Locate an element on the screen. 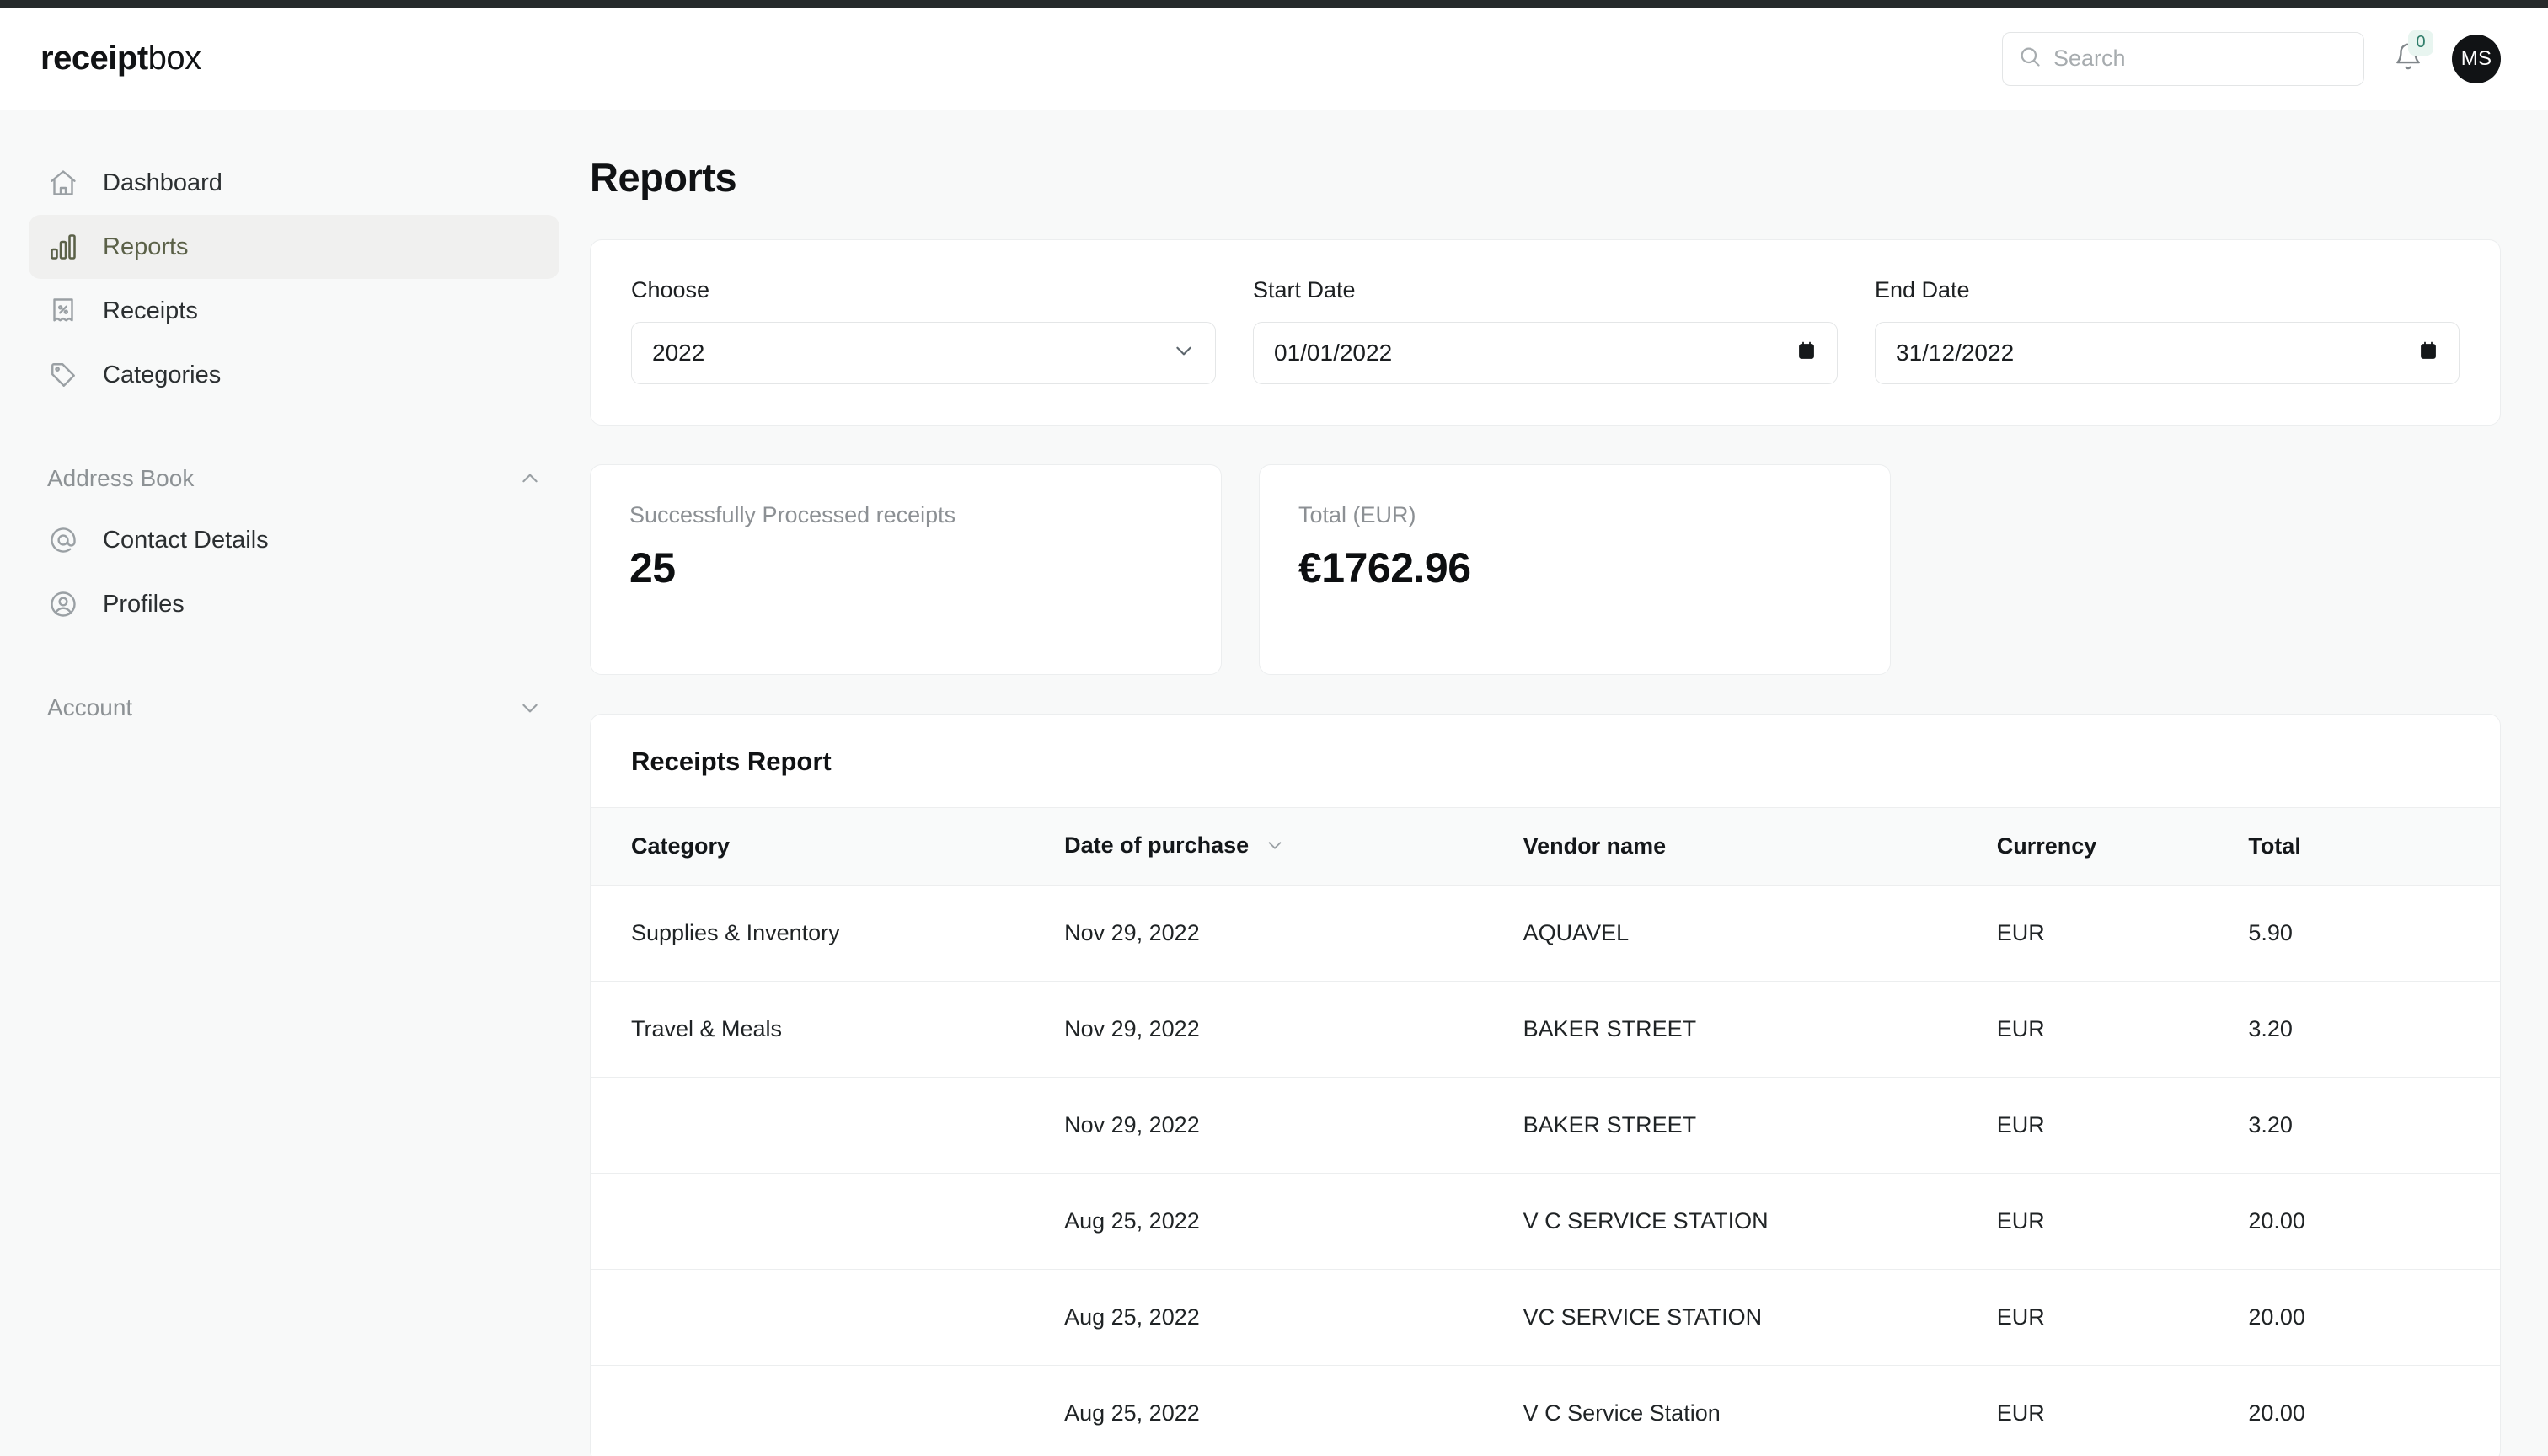 Image resolution: width=2548 pixels, height=1456 pixels. logo-bold-text: receipt is located at coordinates (94, 58).